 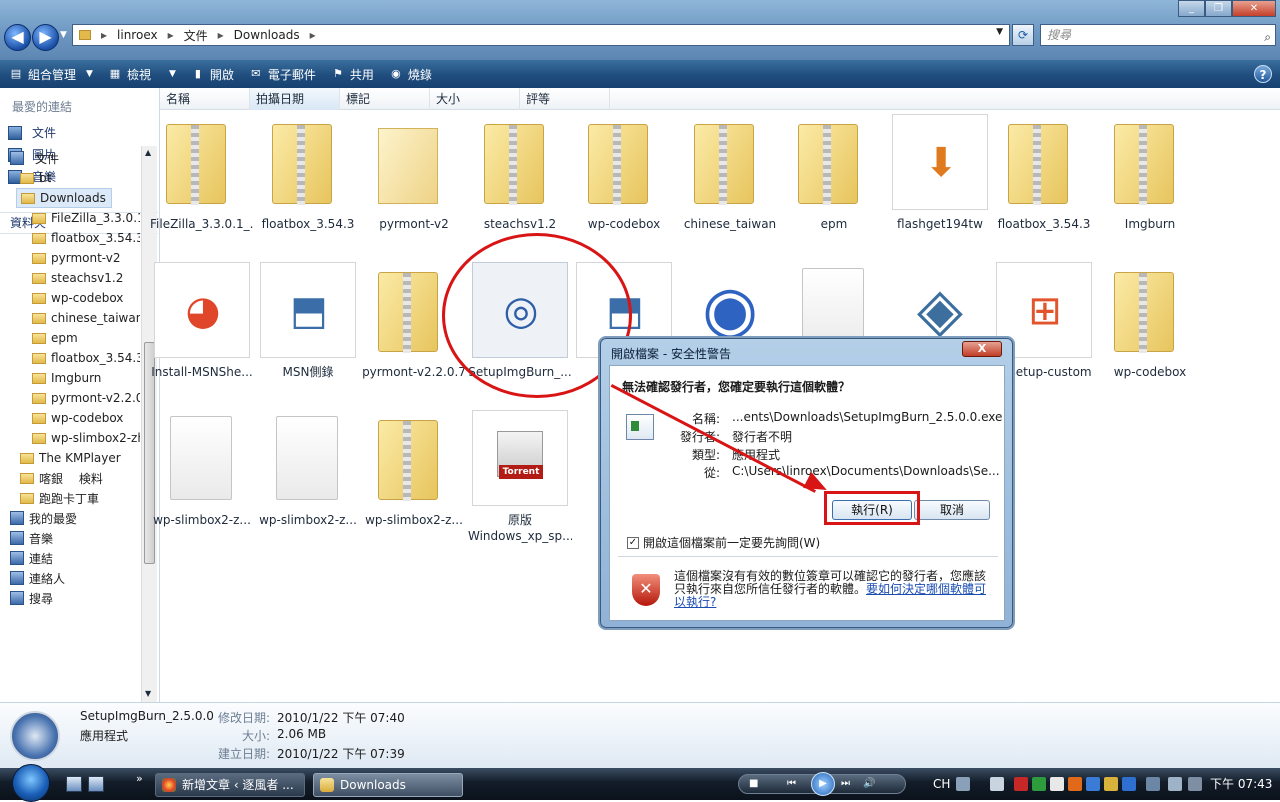 I want to click on tree-item-floatbox-2: floatbox_3.54.3, so click(x=86, y=358).